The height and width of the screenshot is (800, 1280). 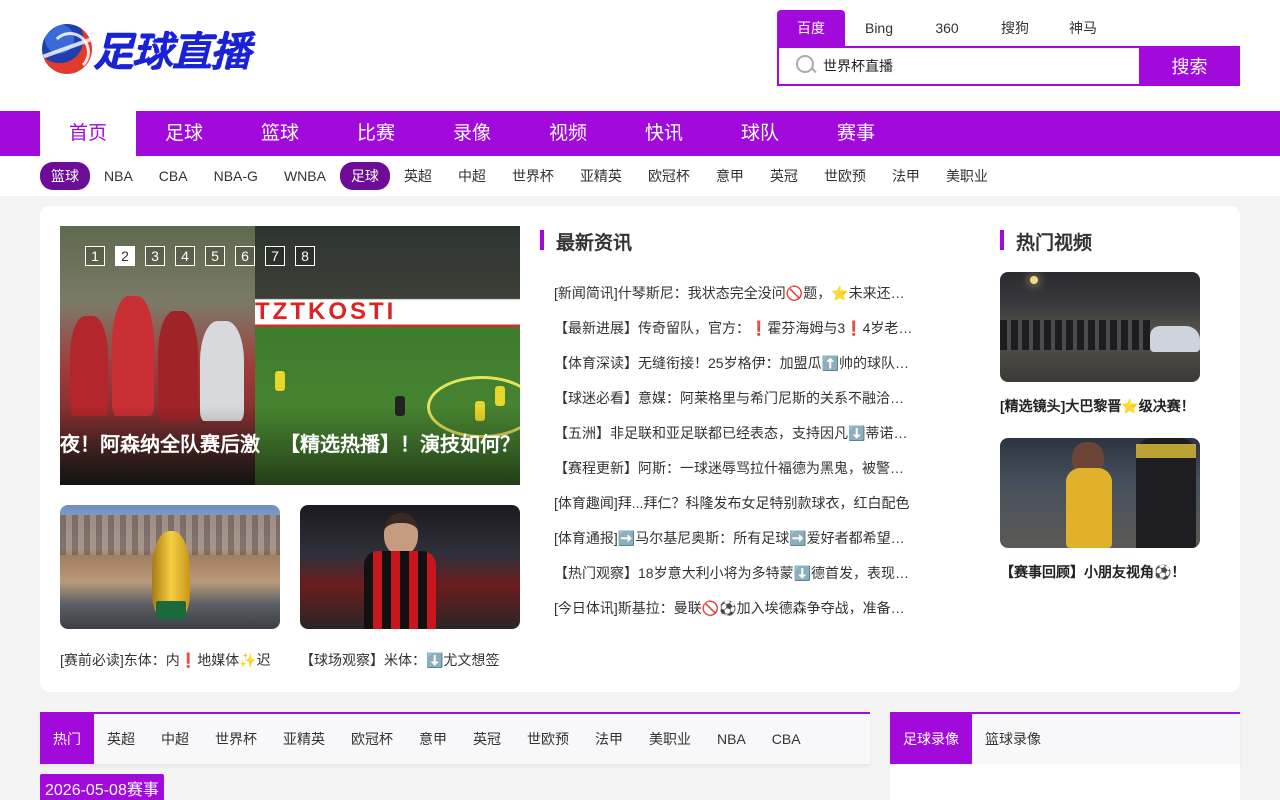 What do you see at coordinates (731, 739) in the screenshot?
I see `tab-nba: NBA` at bounding box center [731, 739].